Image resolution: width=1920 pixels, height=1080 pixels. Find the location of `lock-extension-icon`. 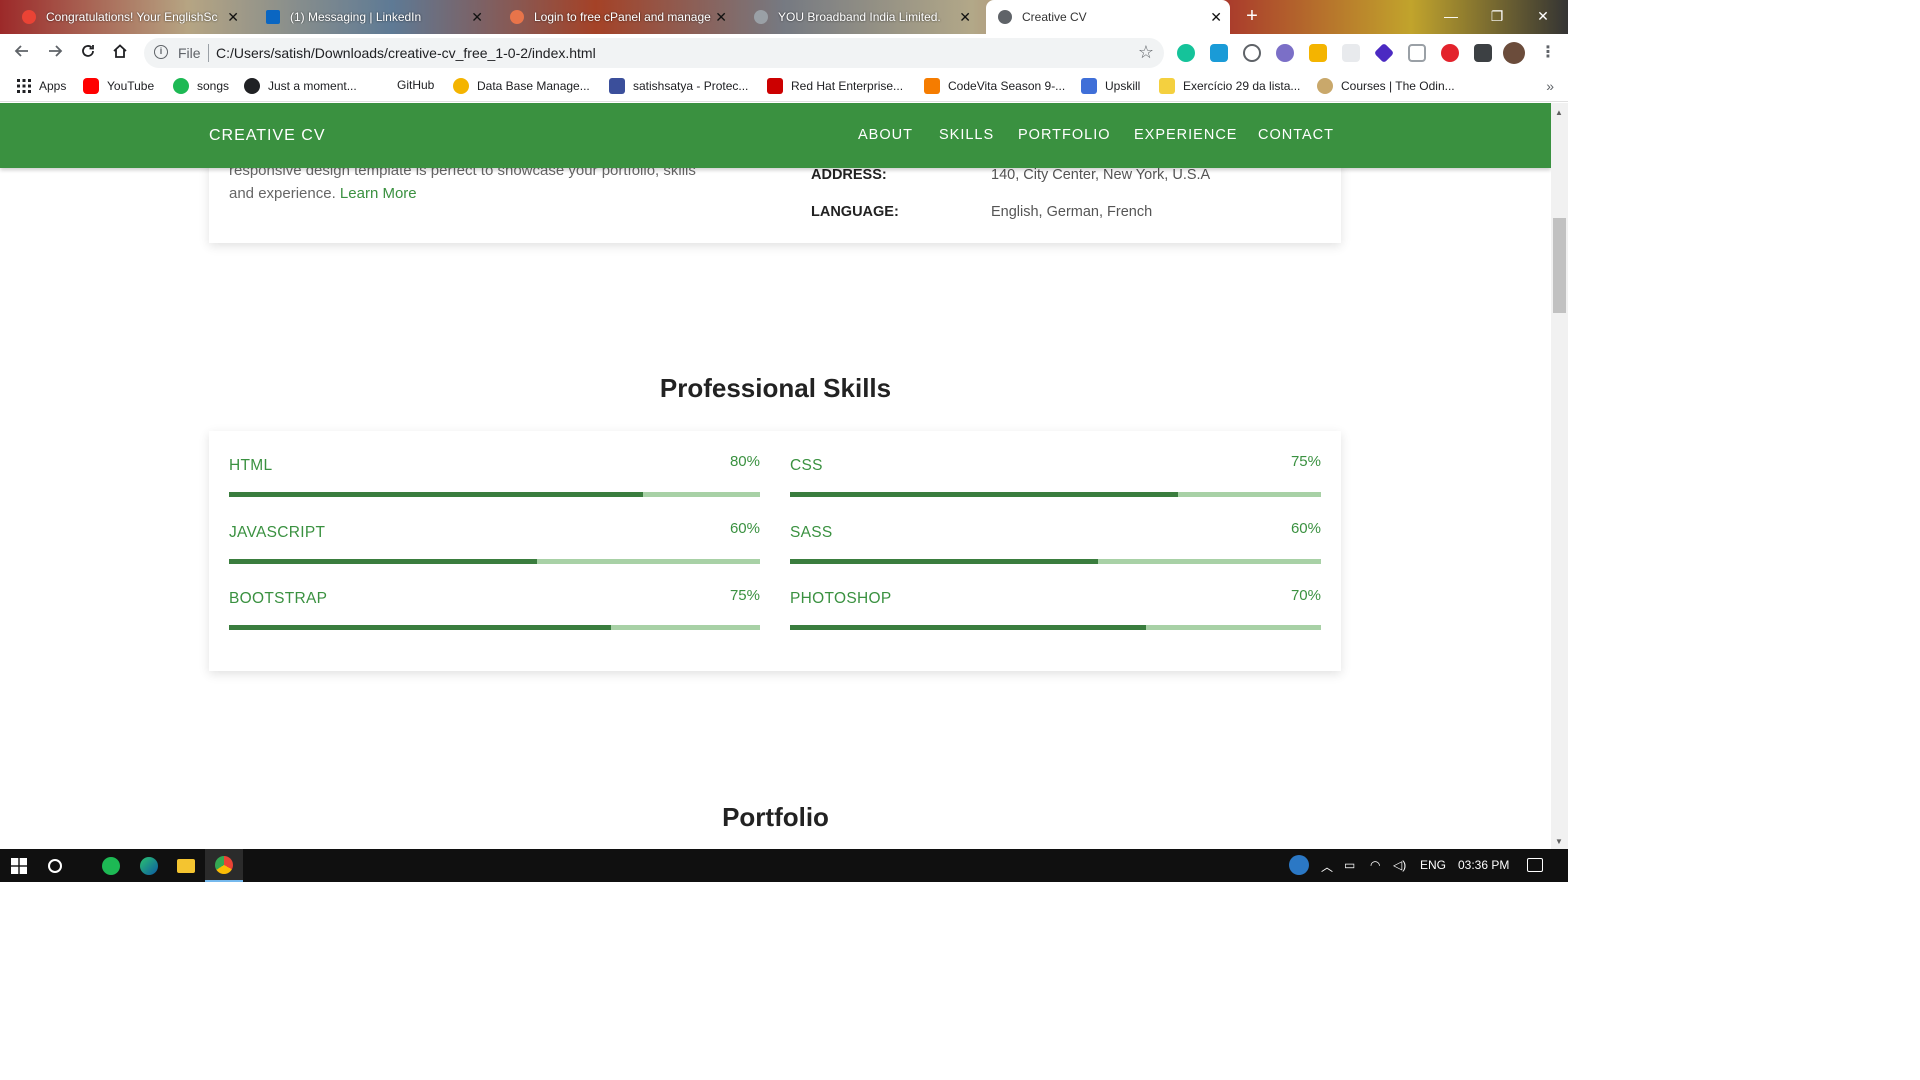

lock-extension-icon is located at coordinates (1318, 53).